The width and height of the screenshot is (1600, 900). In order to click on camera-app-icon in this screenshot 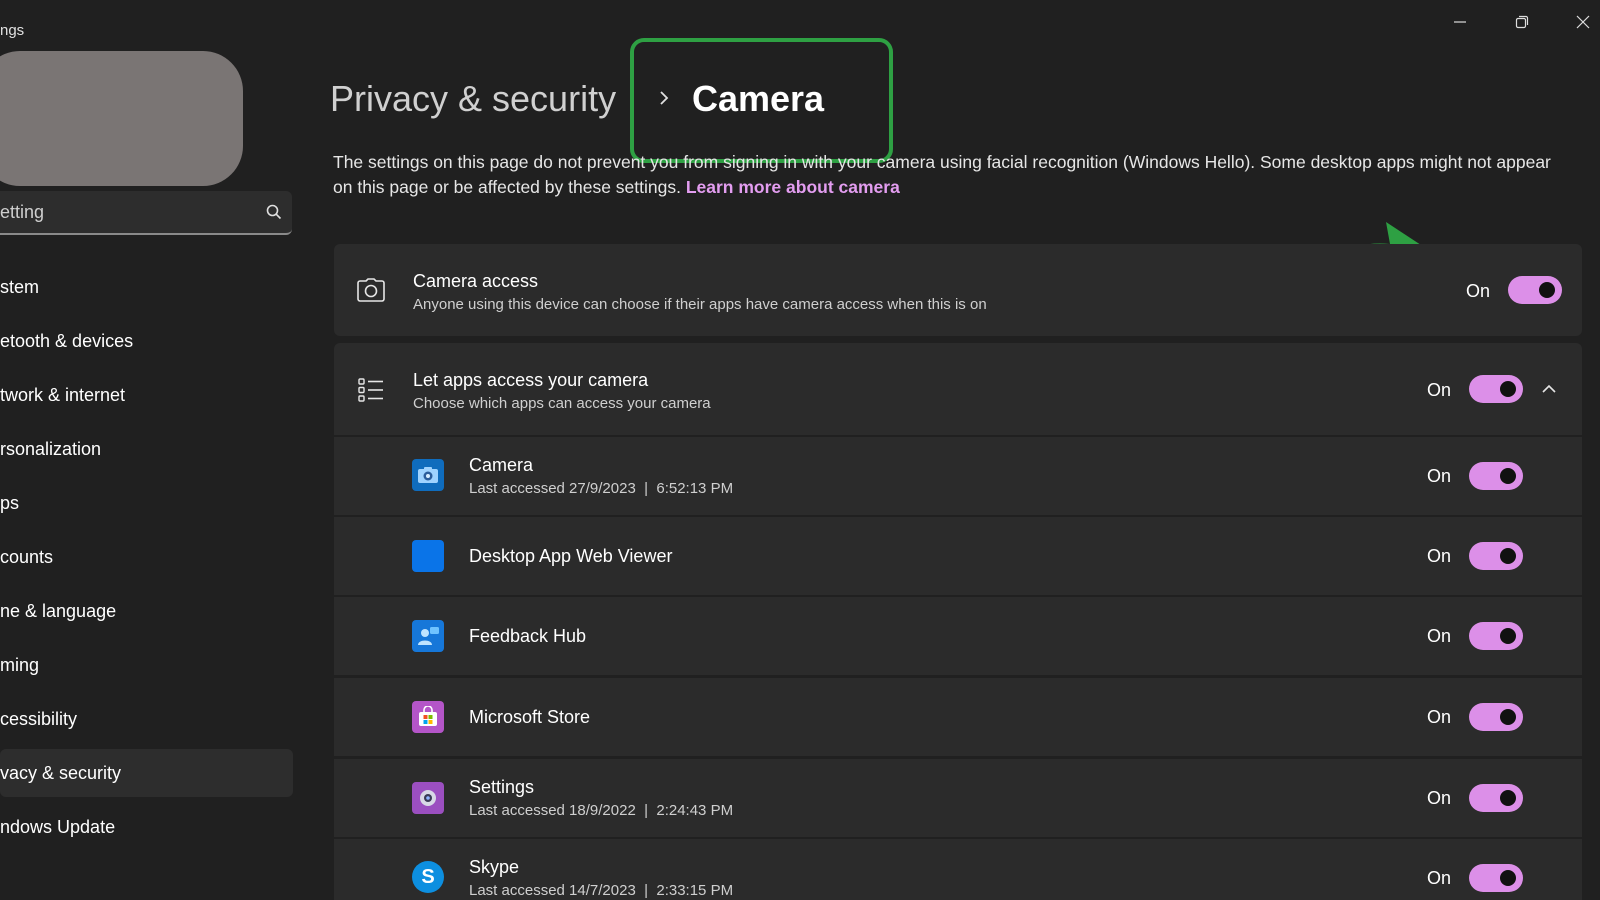, I will do `click(428, 475)`.